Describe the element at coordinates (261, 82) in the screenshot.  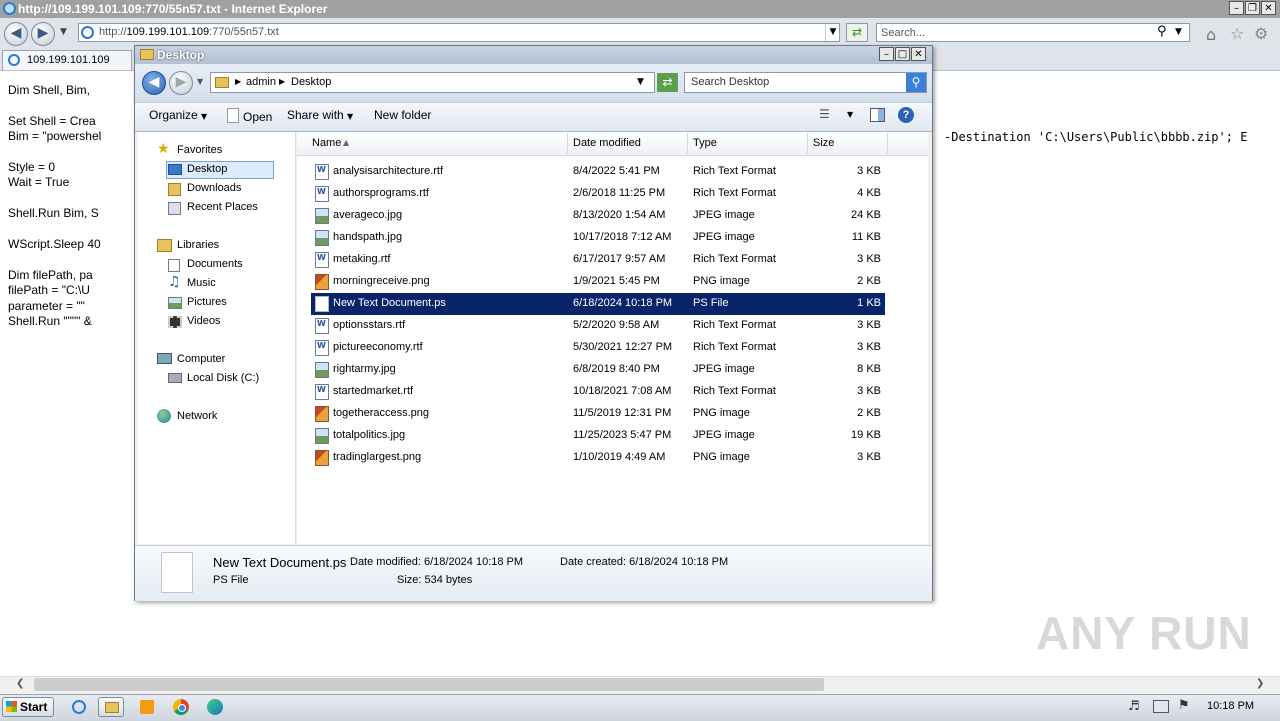
I see `breadcrumb-item-admin: admin` at that location.